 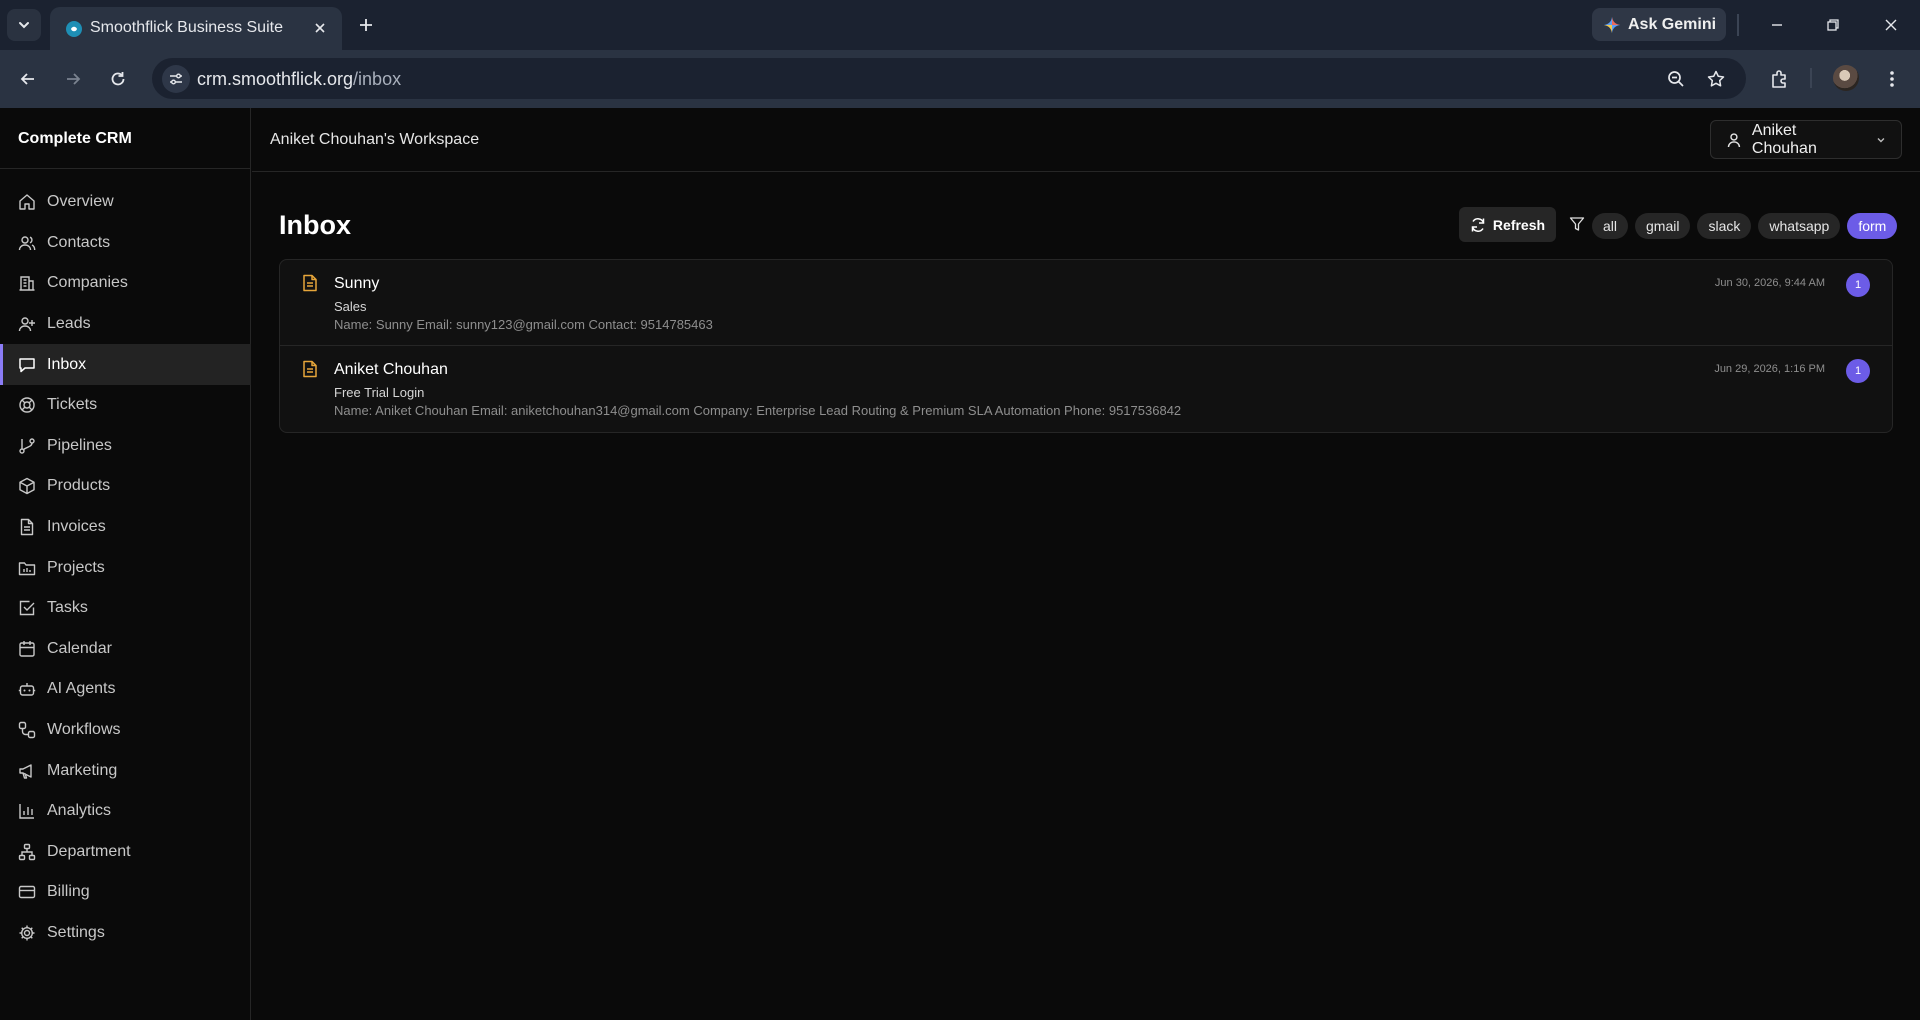 What do you see at coordinates (67, 608) in the screenshot?
I see `sidebar-item-label: Tasks` at bounding box center [67, 608].